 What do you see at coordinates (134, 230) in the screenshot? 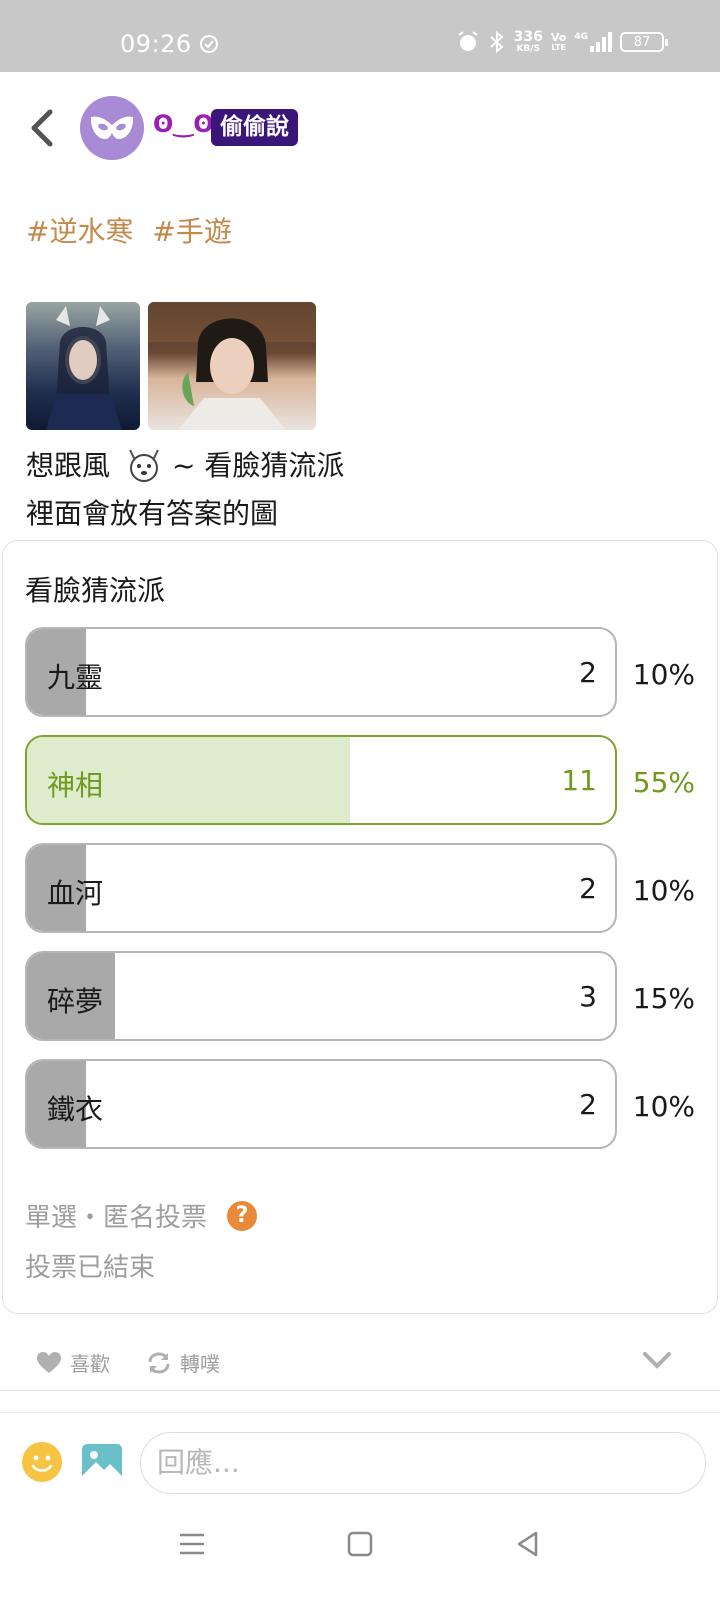
I see `hashtags: #逆水寒 #手遊` at bounding box center [134, 230].